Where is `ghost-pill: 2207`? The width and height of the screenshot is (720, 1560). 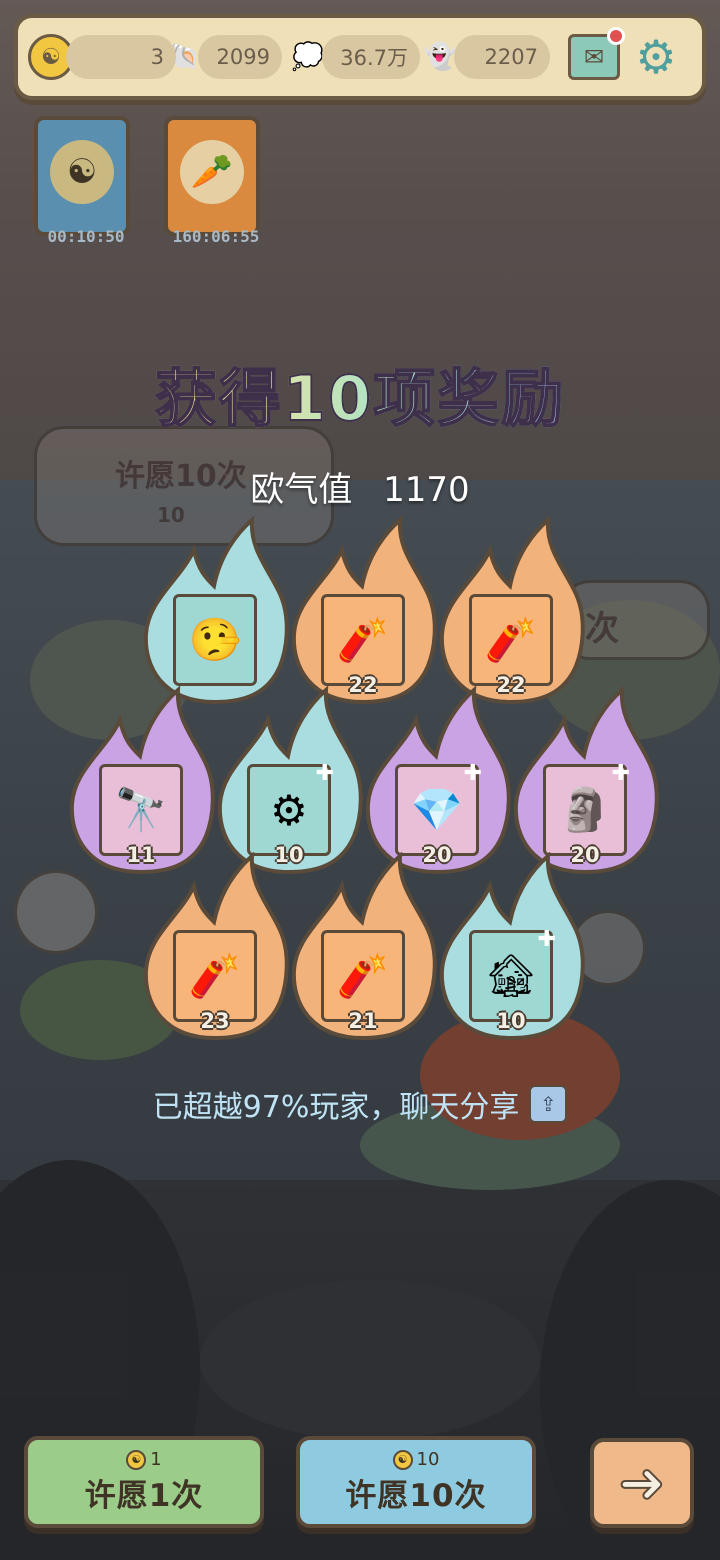
ghost-pill: 2207 is located at coordinates (502, 57).